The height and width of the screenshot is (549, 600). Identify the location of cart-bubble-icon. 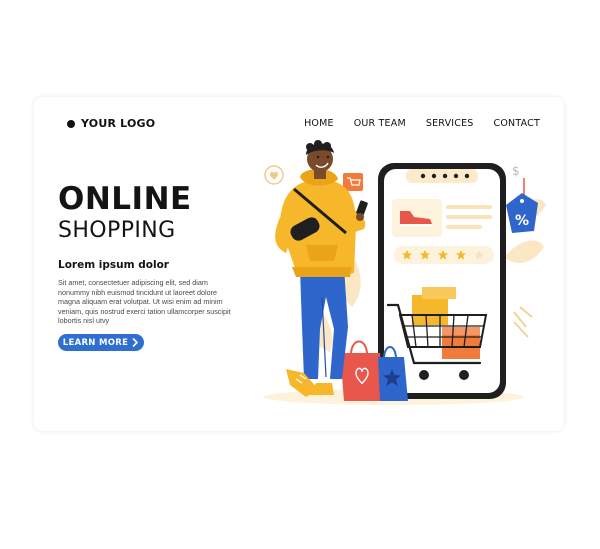
(353, 182).